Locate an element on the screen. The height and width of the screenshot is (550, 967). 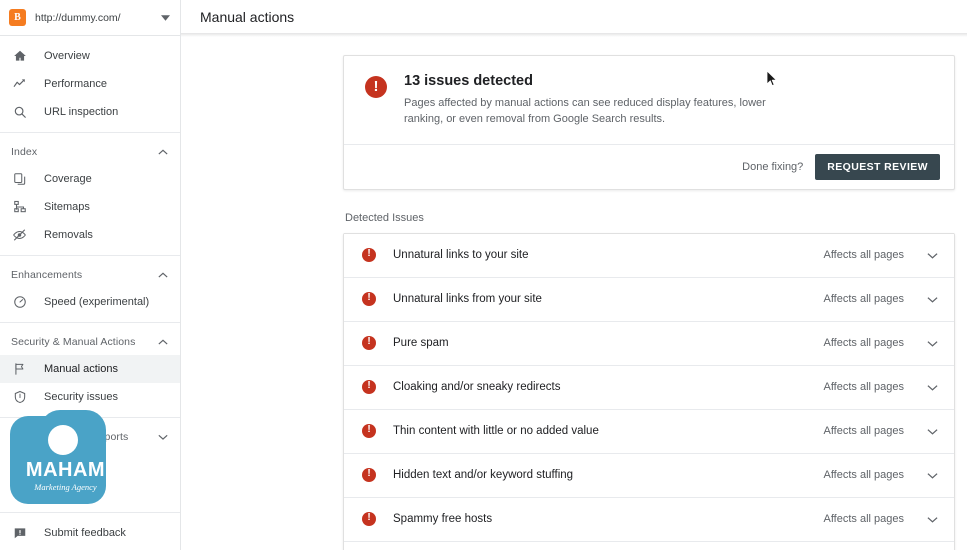
sidebar-item-label: Sitemaps is located at coordinates (67, 207).